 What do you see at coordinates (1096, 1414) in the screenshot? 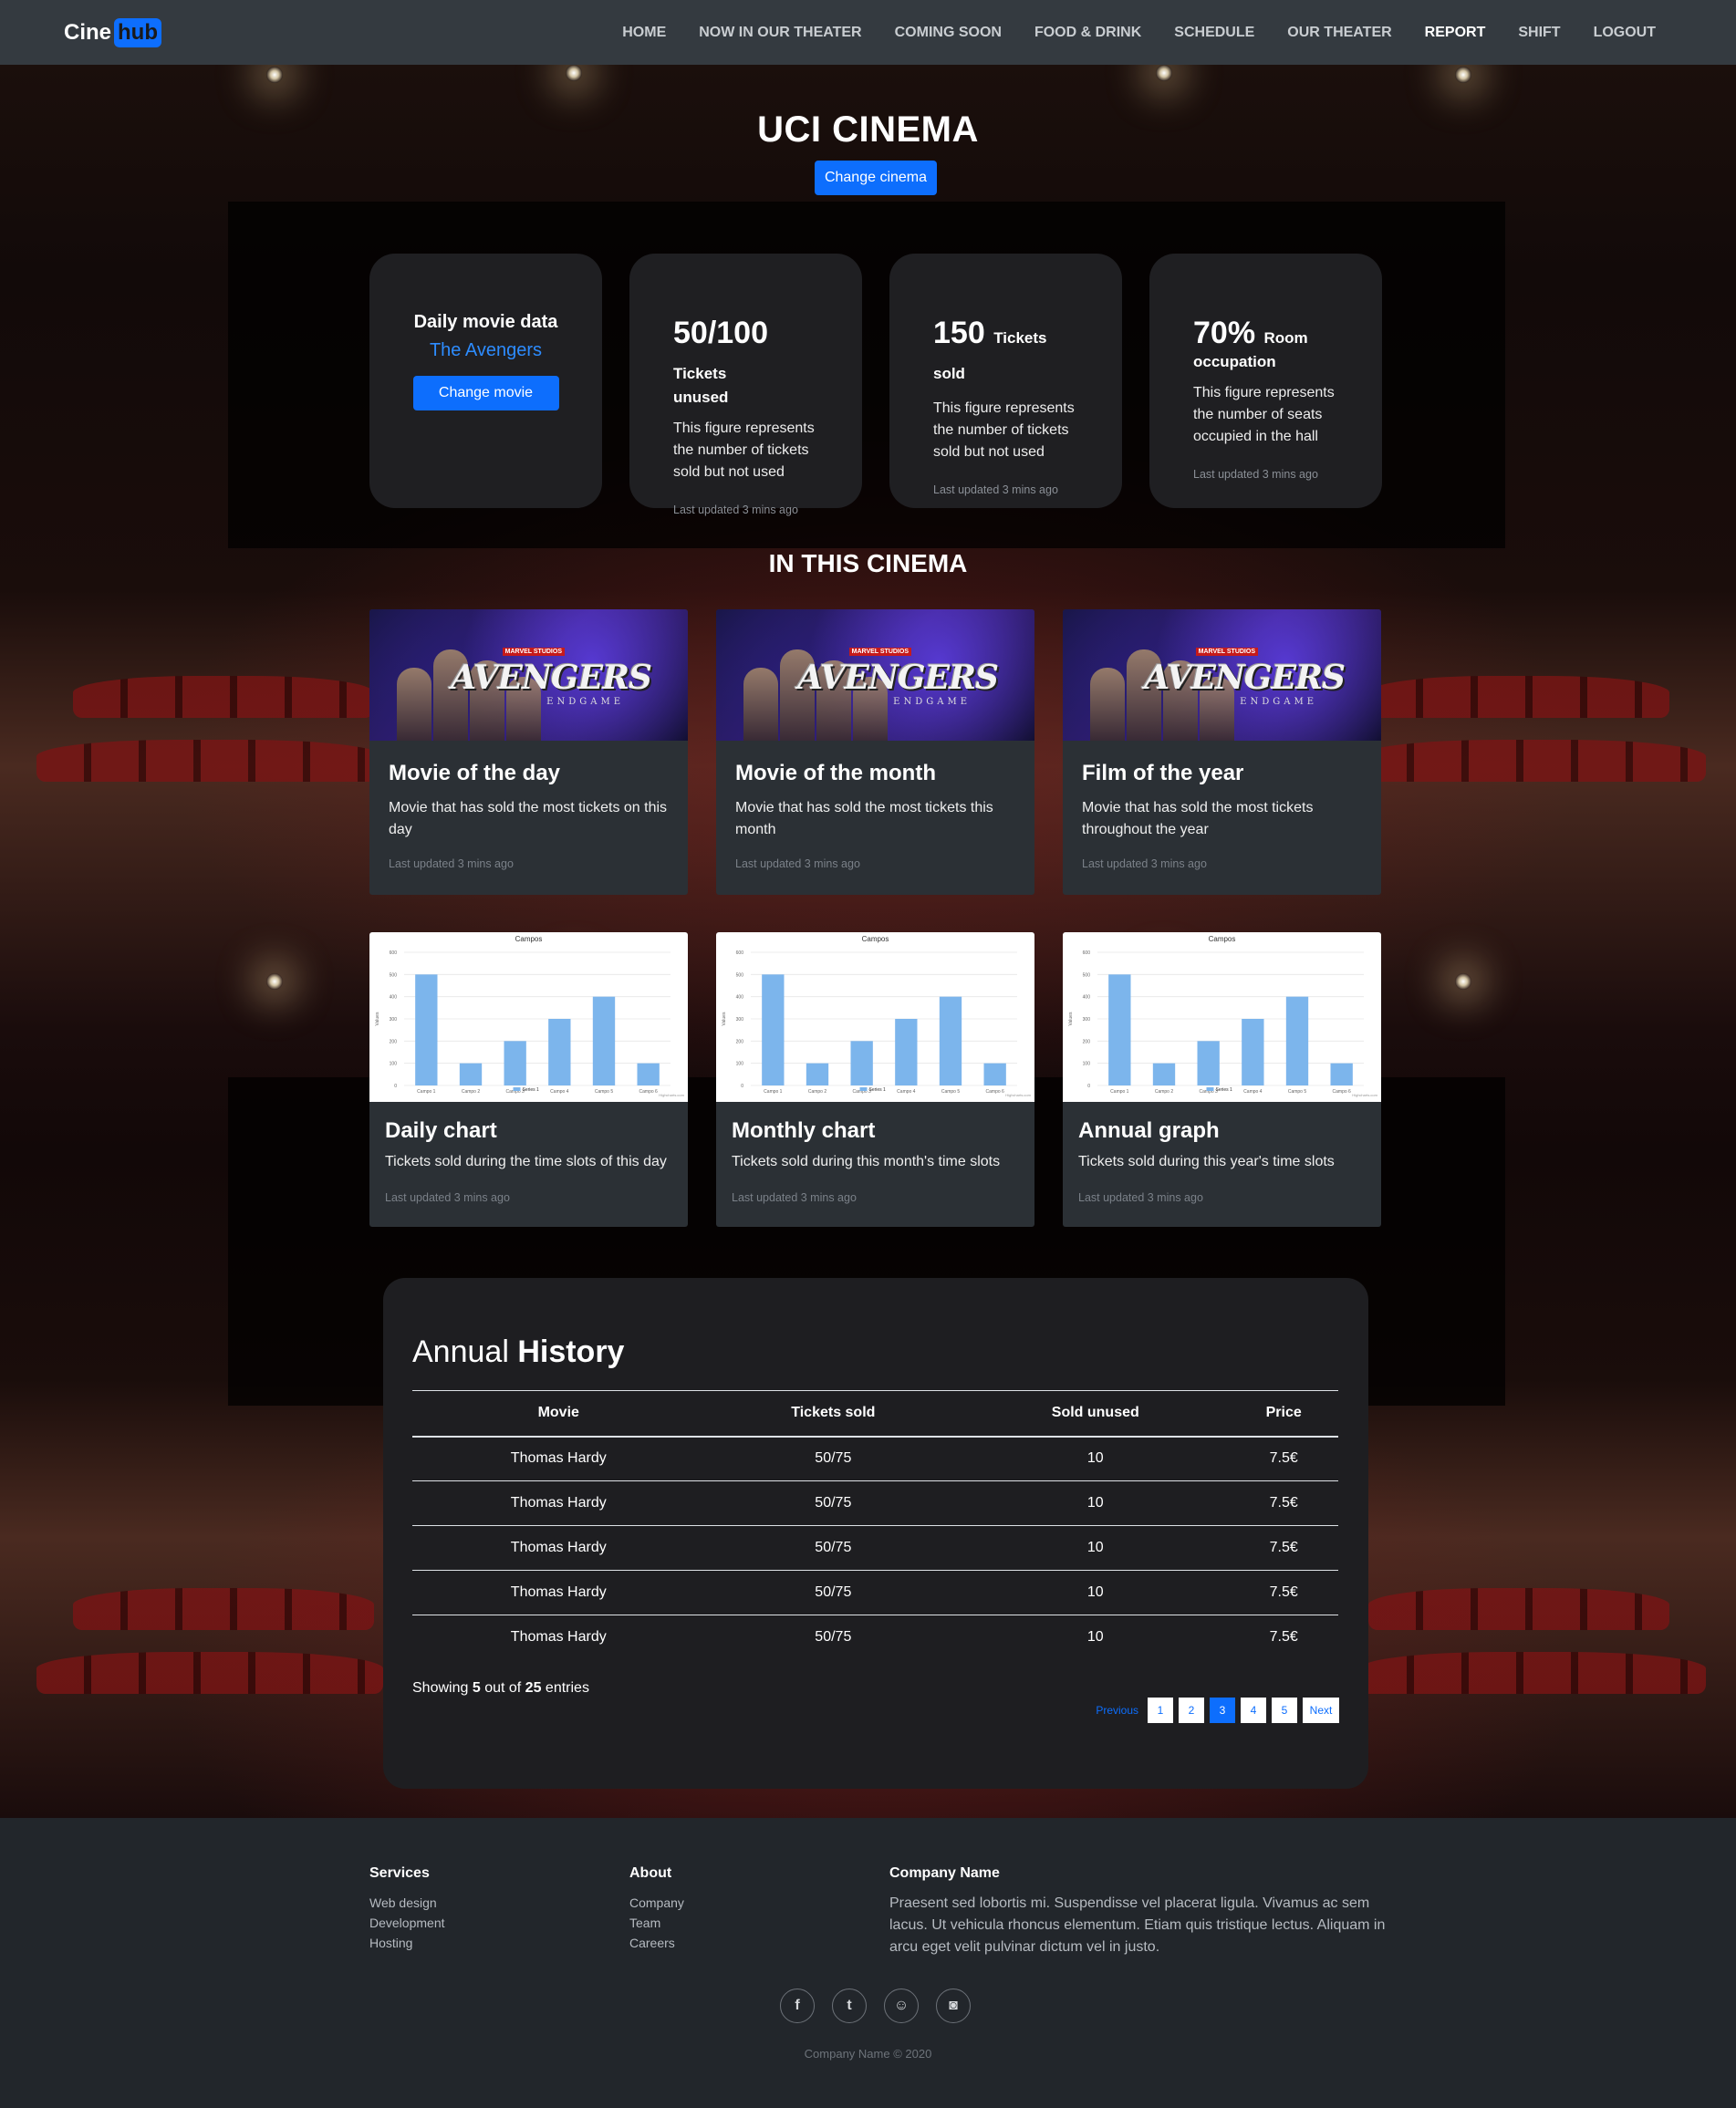
I see `col-sold-unused: Sold unused` at bounding box center [1096, 1414].